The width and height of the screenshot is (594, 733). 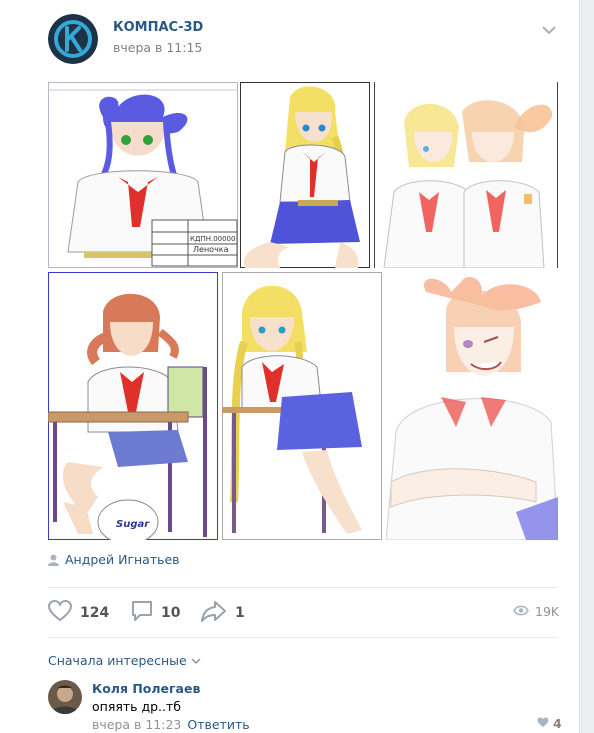 What do you see at coordinates (303, 637) in the screenshot?
I see `divider-comments` at bounding box center [303, 637].